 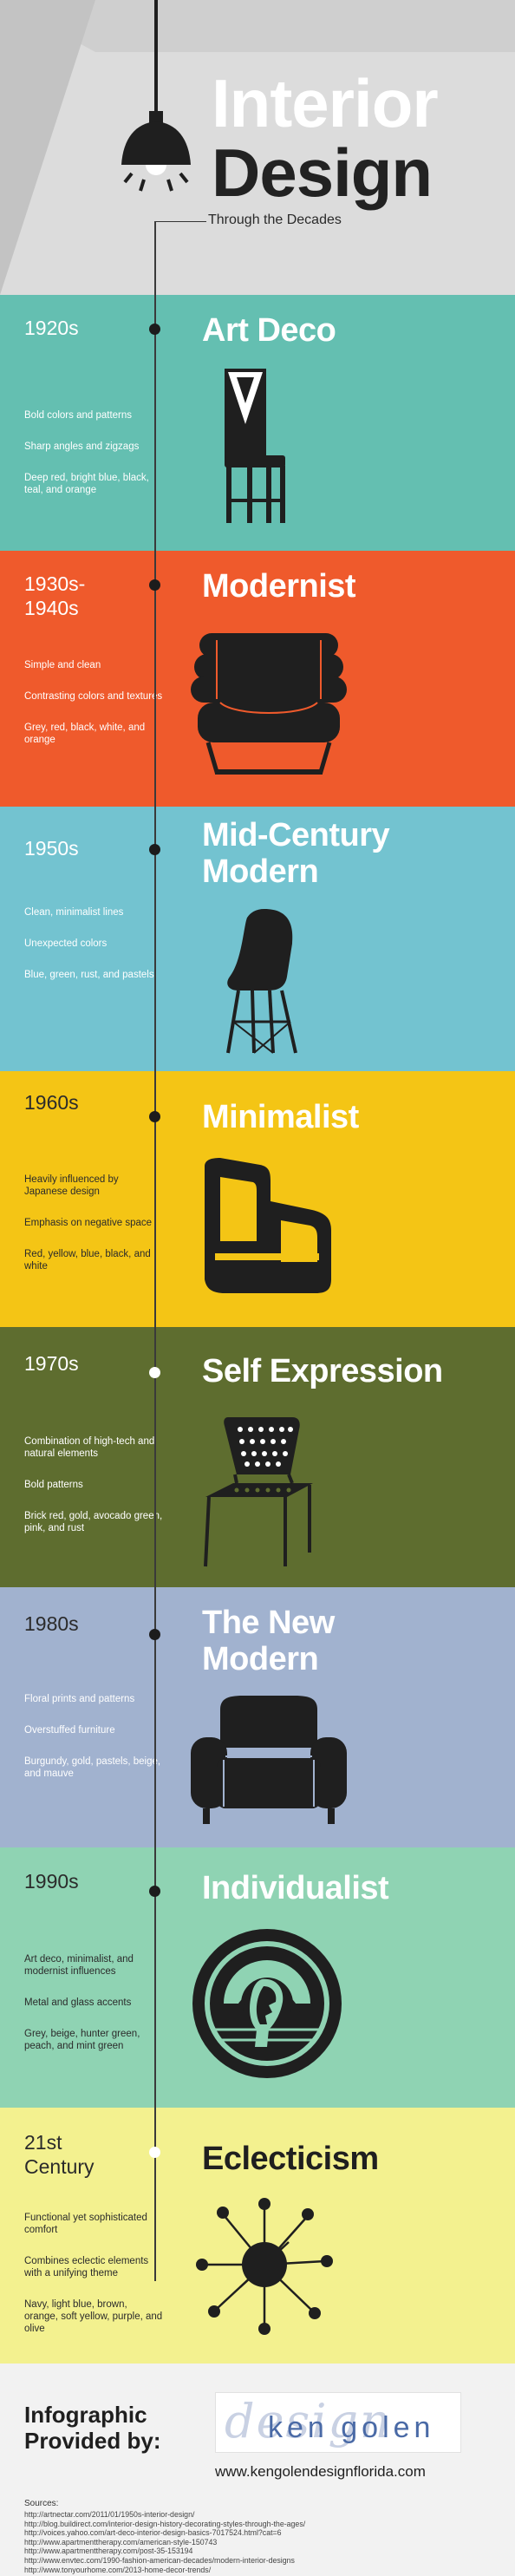 What do you see at coordinates (92, 2428) in the screenshot?
I see `provided-by-label: Infographic Provided by:` at bounding box center [92, 2428].